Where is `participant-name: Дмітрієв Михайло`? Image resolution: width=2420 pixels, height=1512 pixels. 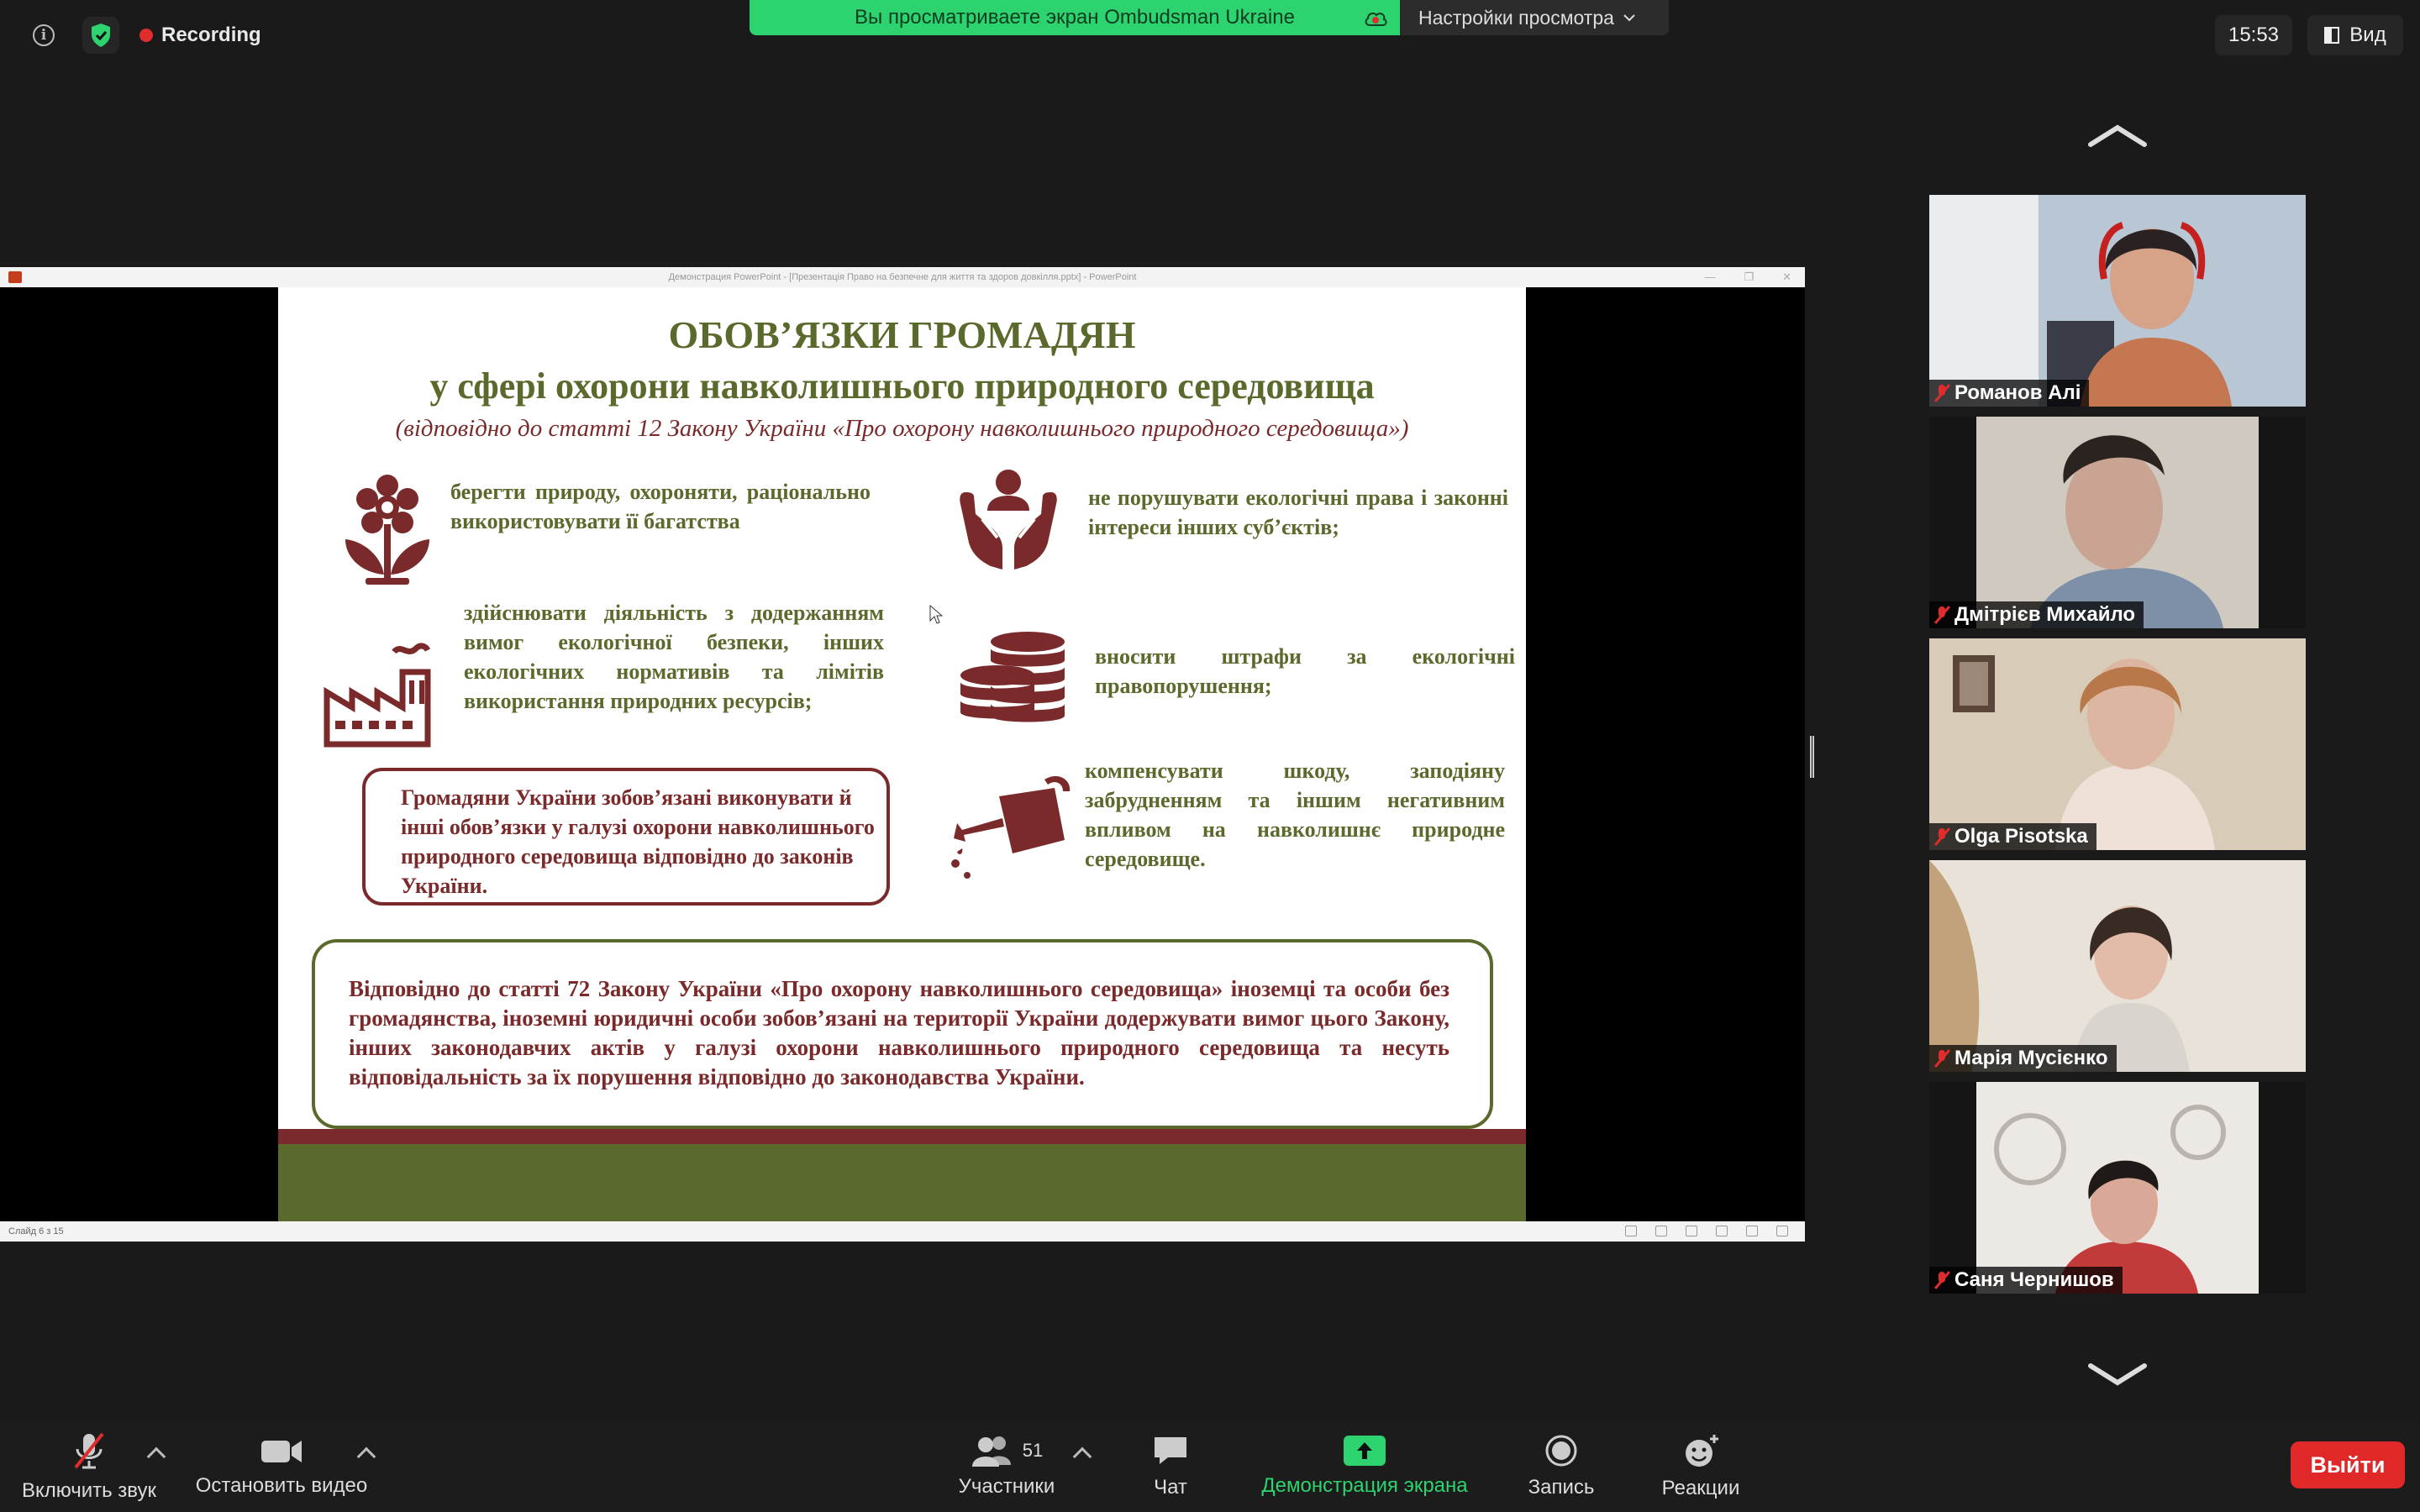
participant-name: Дмітрієв Михайло is located at coordinates (2045, 614).